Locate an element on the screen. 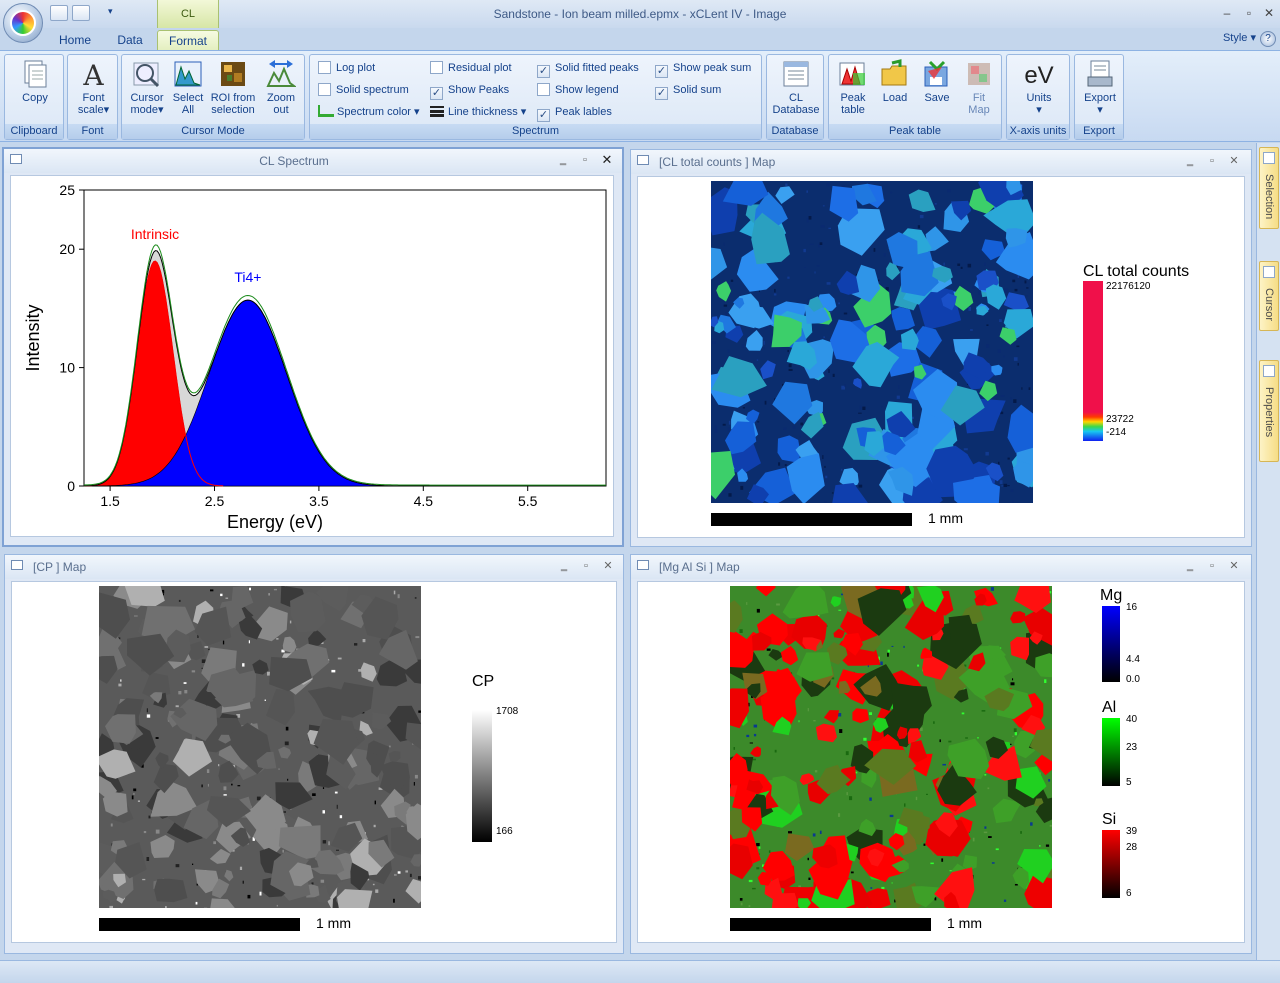  solid-sum-checkbox: ✓ Solid sum is located at coordinates (688, 90).